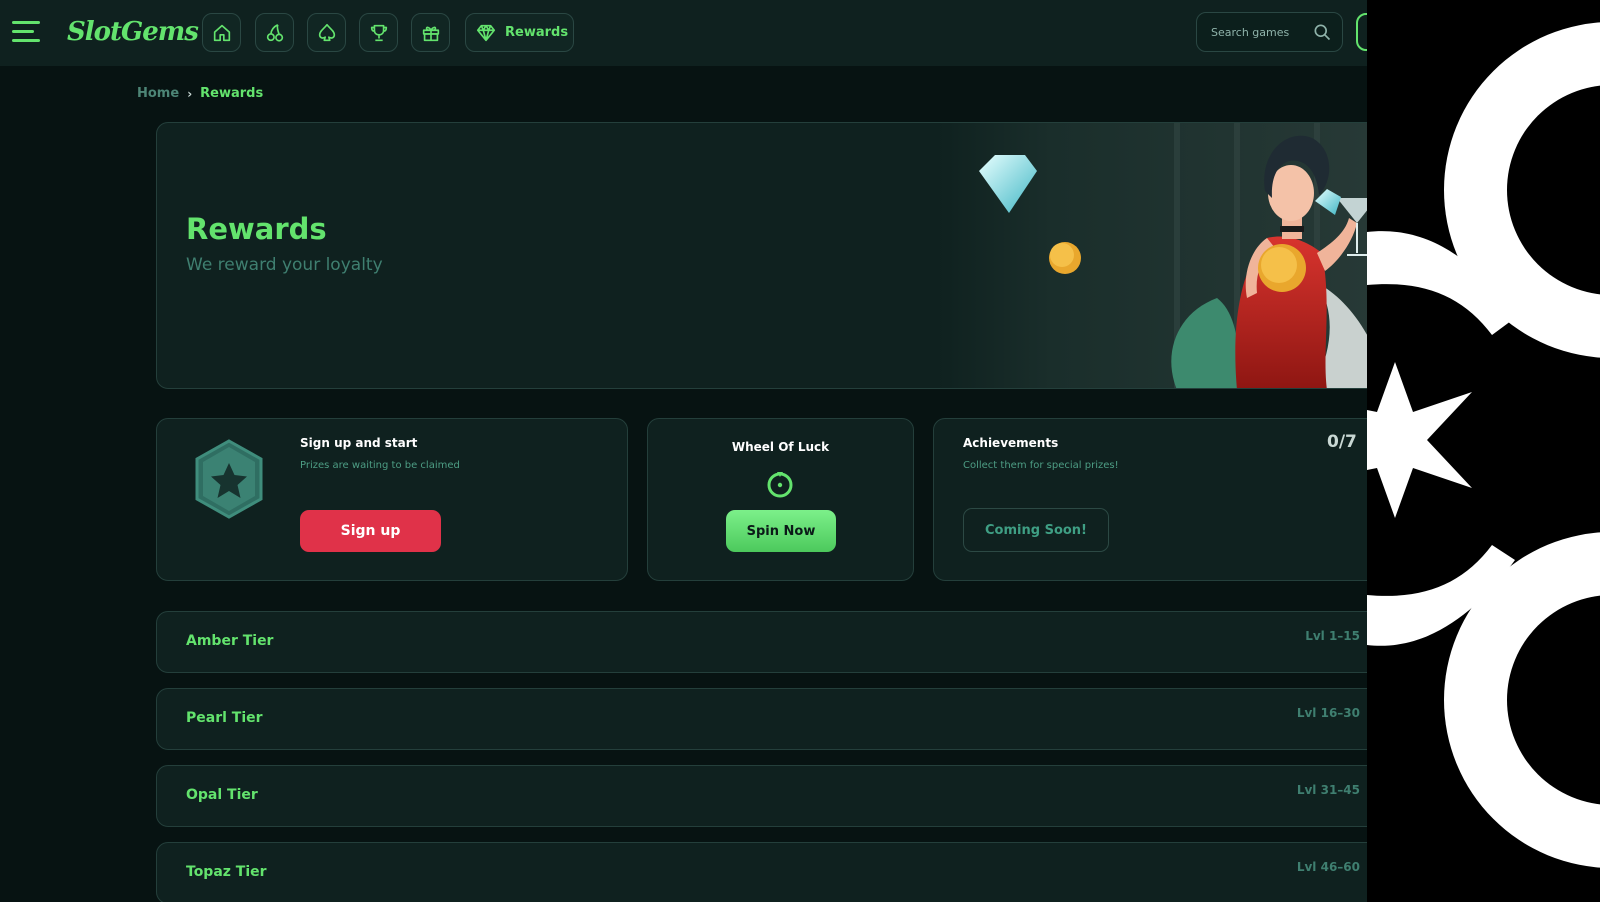 Image resolution: width=1600 pixels, height=902 pixels. Describe the element at coordinates (359, 443) in the screenshot. I see `signup-card-title: Sign up and start` at that location.